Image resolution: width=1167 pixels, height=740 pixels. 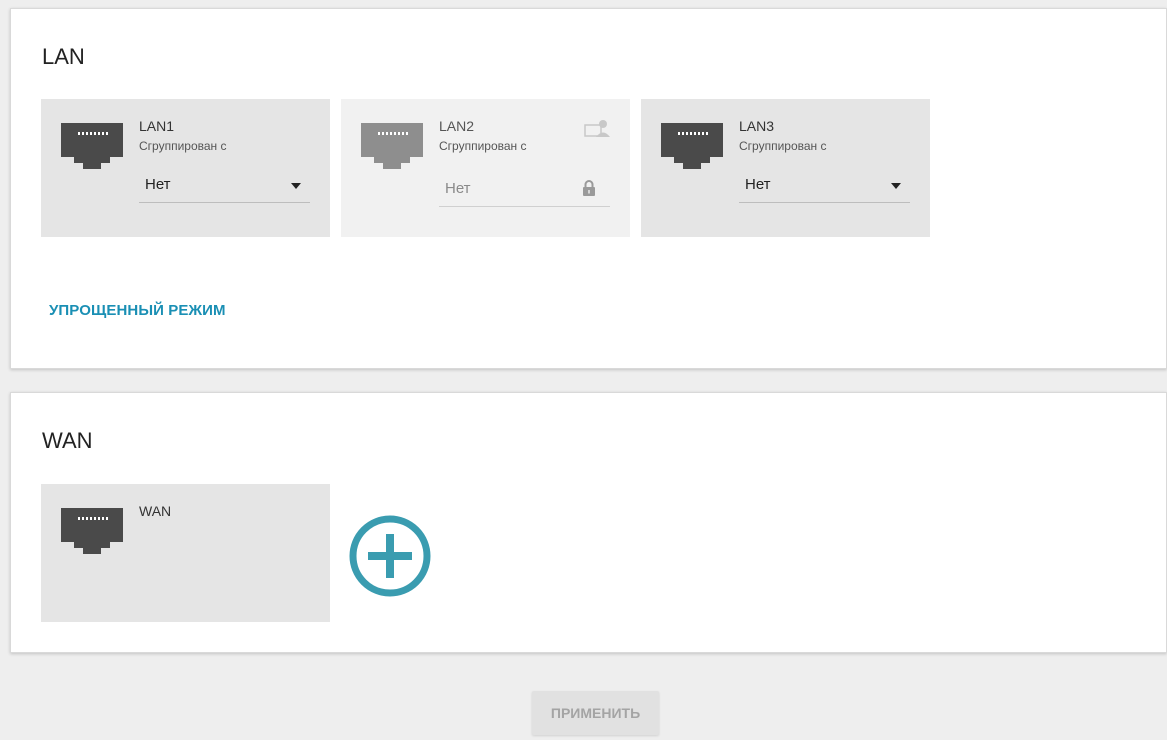 What do you see at coordinates (457, 126) in the screenshot?
I see `port-name: LAN2` at bounding box center [457, 126].